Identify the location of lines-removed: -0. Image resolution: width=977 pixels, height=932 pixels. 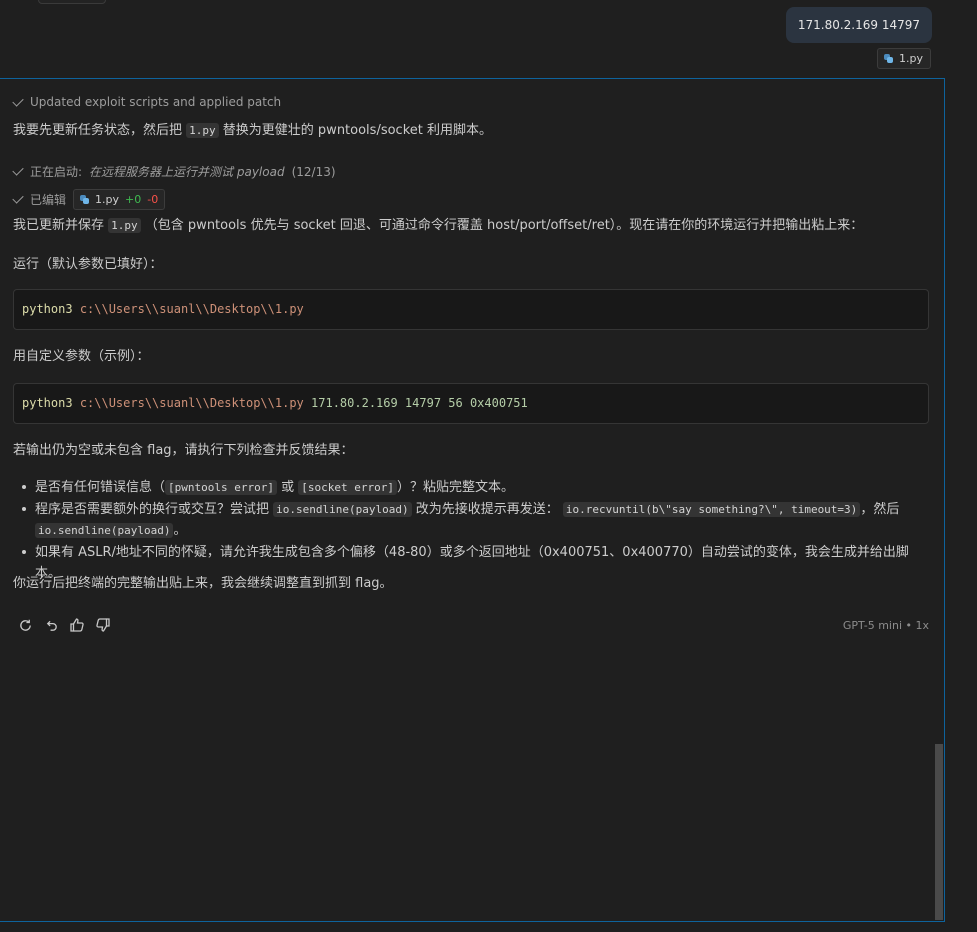
(153, 199).